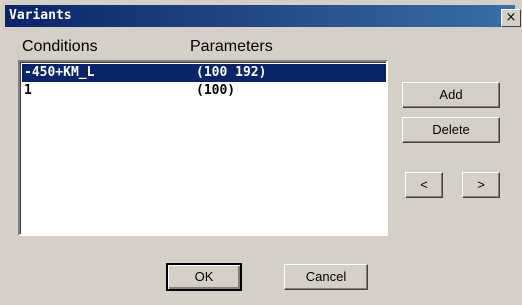 This screenshot has width=522, height=305. I want to click on add-button-label: Add, so click(451, 94).